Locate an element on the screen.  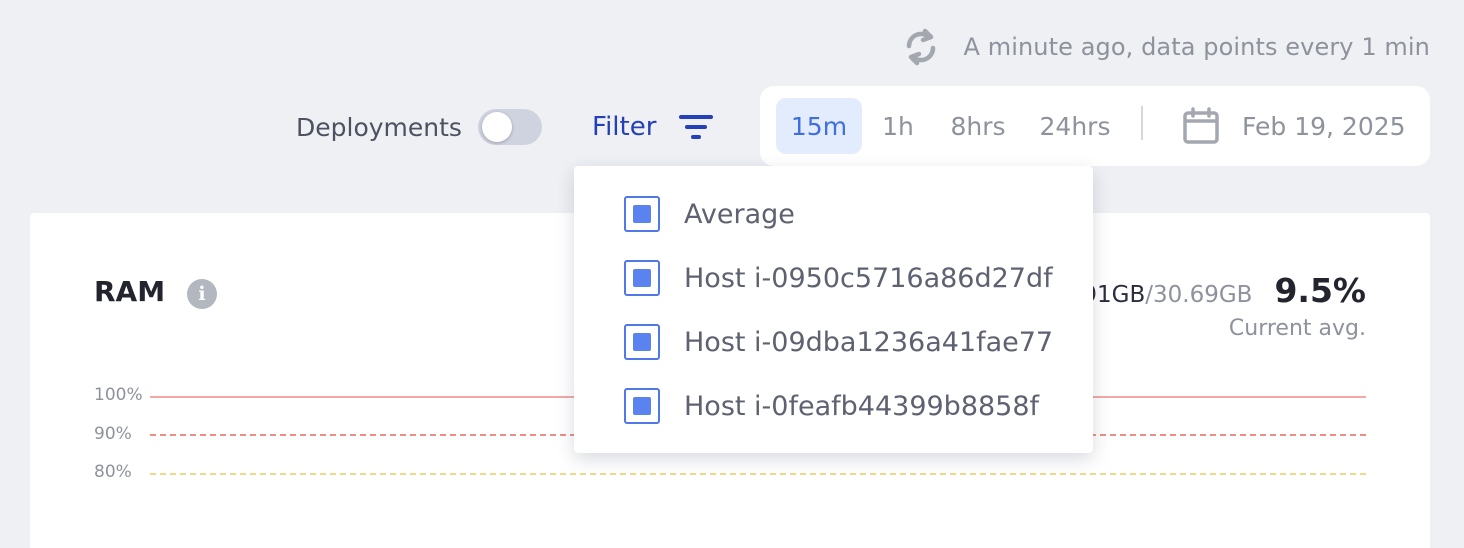
range-24hrs-button: 24hrs is located at coordinates (1075, 126).